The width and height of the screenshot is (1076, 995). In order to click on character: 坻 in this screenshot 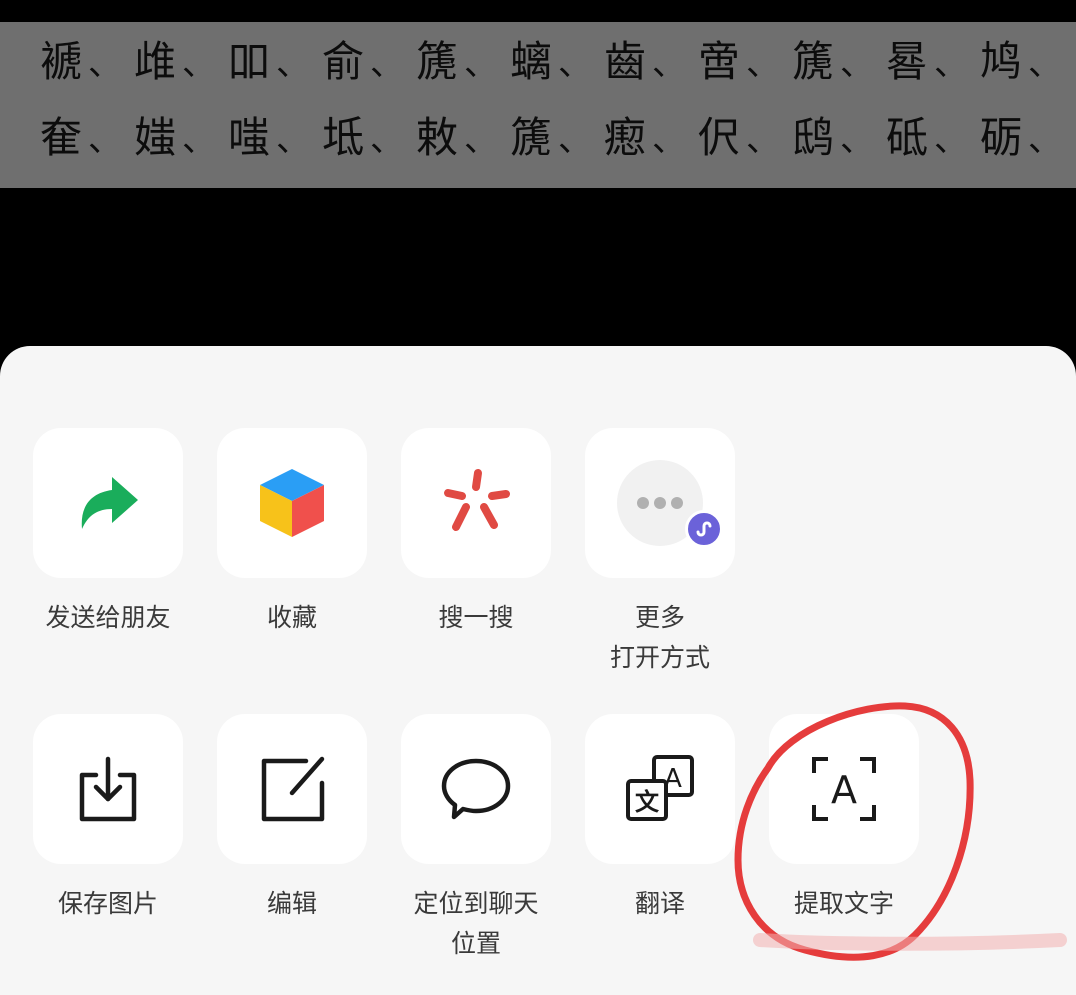, I will do `click(343, 137)`.